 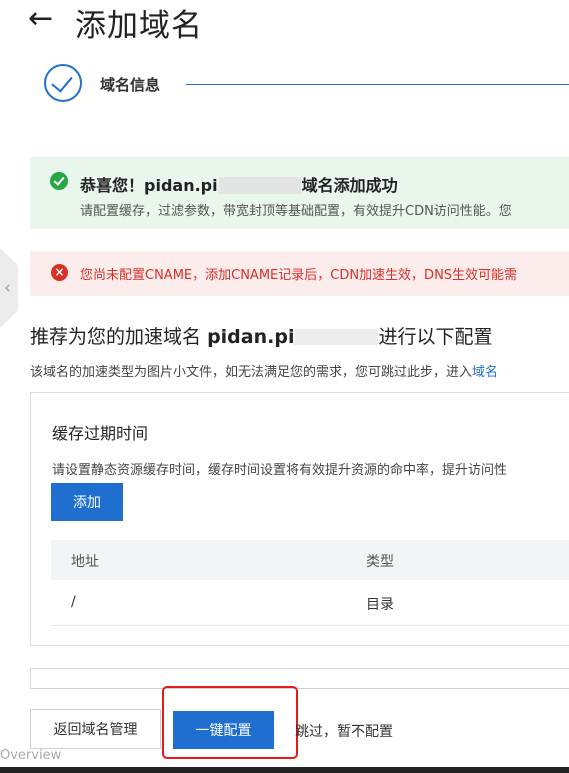 What do you see at coordinates (59, 181) in the screenshot?
I see `success-check-icon` at bounding box center [59, 181].